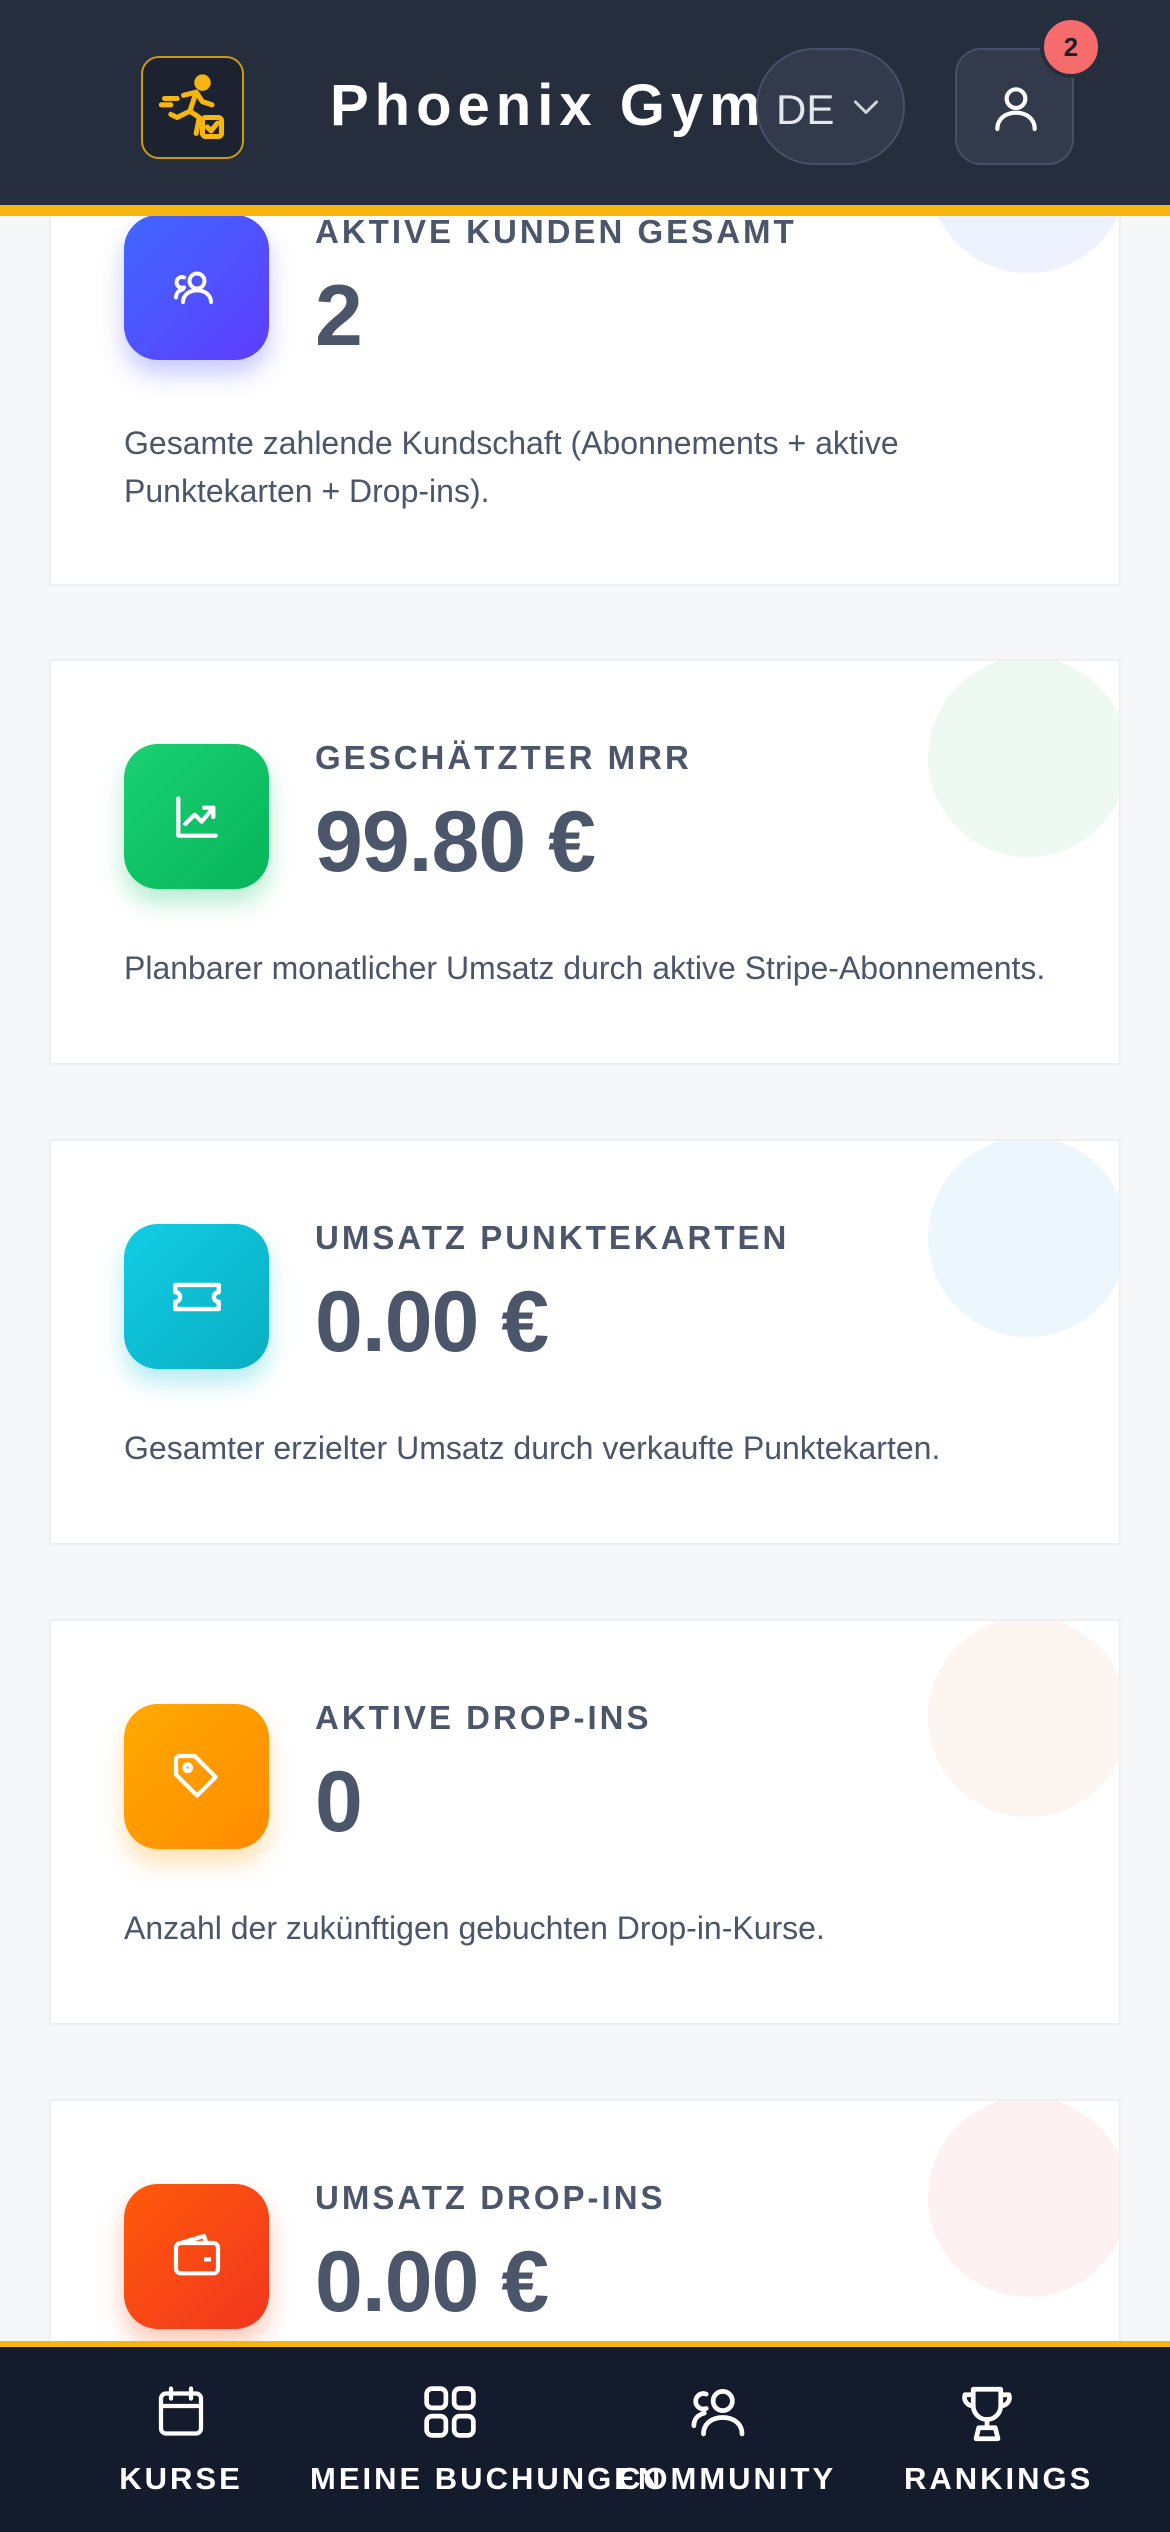 The image size is (1170, 2532). What do you see at coordinates (196, 816) in the screenshot?
I see `trending-up-icon` at bounding box center [196, 816].